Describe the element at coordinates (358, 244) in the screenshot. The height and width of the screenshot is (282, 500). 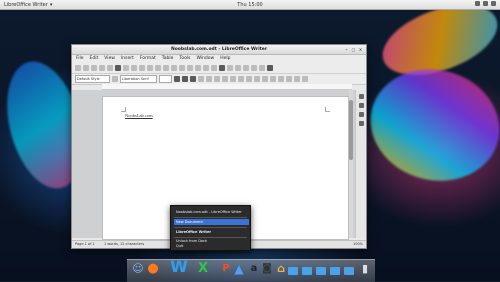
I see `zoom-level: 100%` at that location.